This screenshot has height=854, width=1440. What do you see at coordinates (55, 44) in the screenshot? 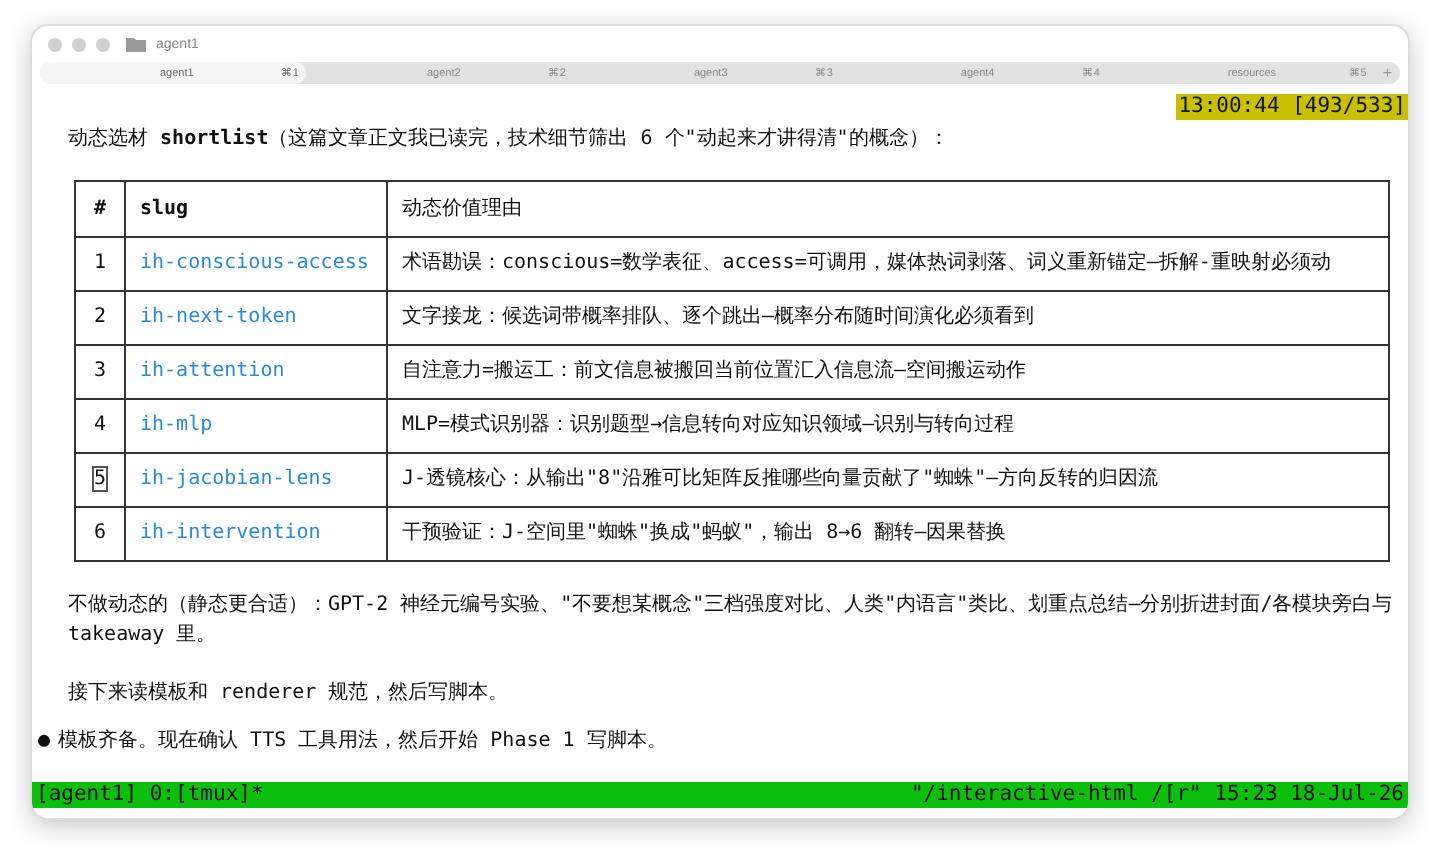
I see `close-icon` at bounding box center [55, 44].